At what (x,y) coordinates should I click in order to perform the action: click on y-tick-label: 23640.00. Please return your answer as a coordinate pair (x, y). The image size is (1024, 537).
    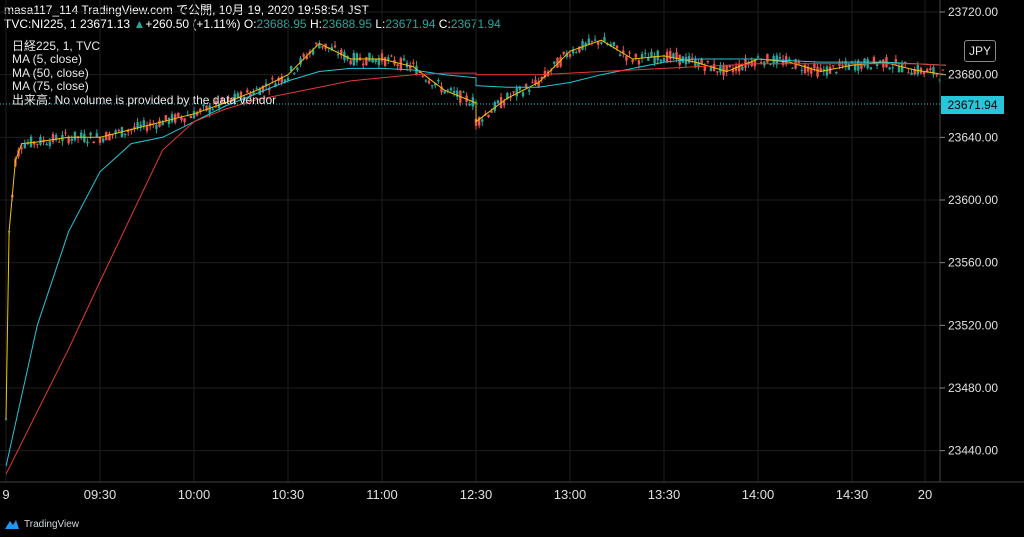
    Looking at the image, I should click on (973, 137).